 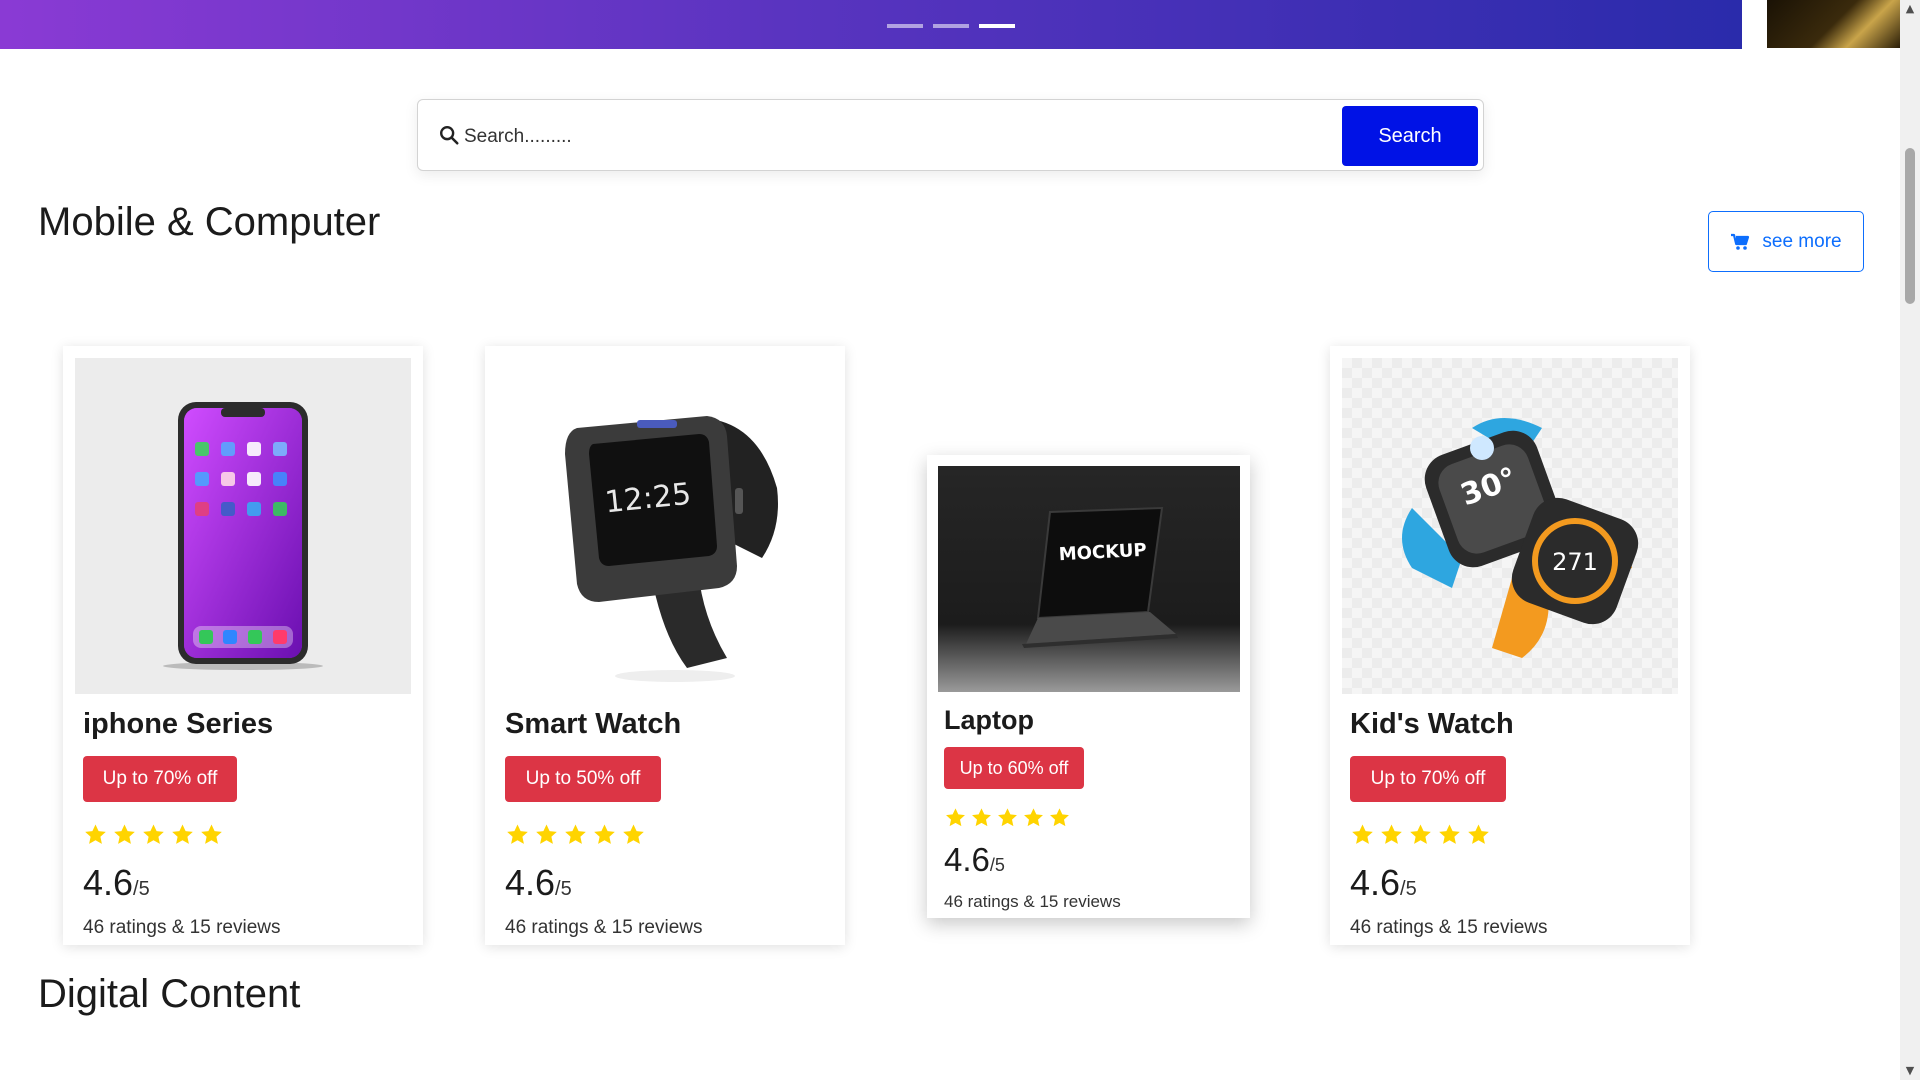 What do you see at coordinates (871, 24) in the screenshot?
I see `hero-carousel` at bounding box center [871, 24].